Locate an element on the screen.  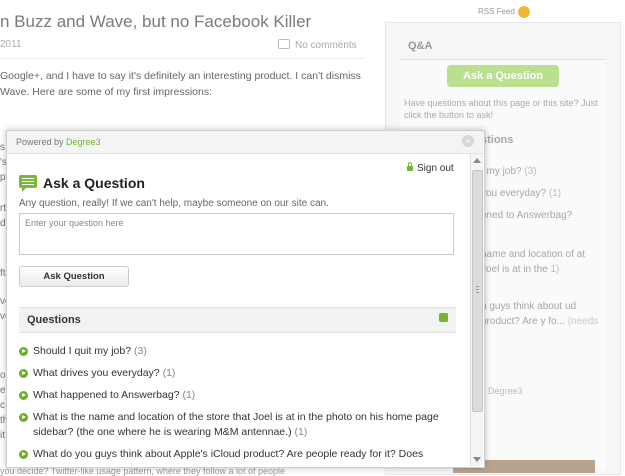
sidebar-question: you everyday? (1) is located at coordinates (541, 193).